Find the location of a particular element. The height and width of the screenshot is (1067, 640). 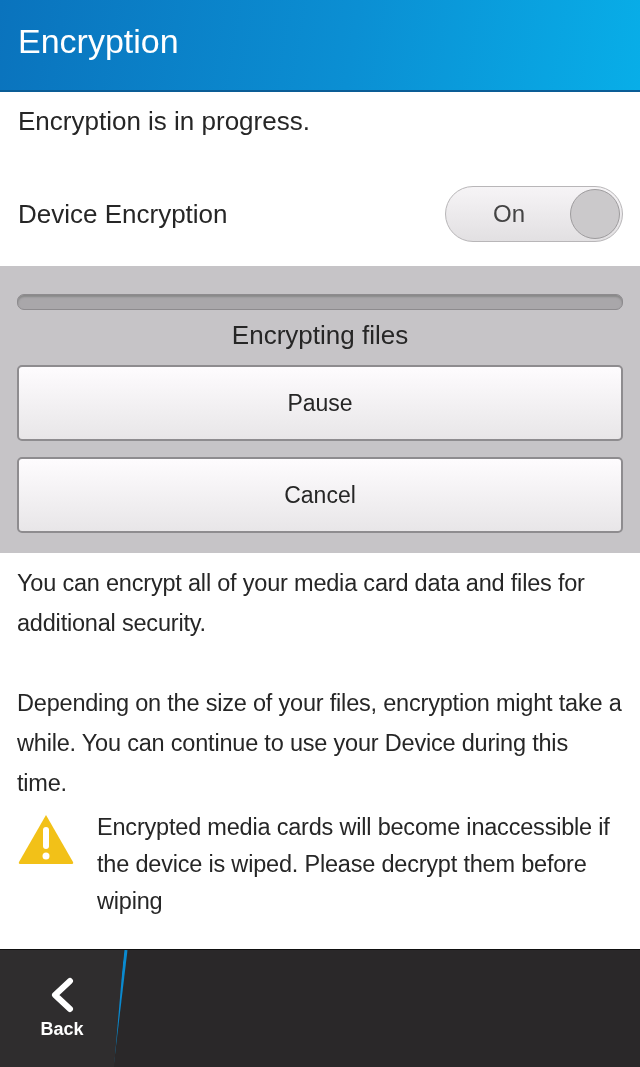

progress-caption: Encrypting files is located at coordinates (320, 335).